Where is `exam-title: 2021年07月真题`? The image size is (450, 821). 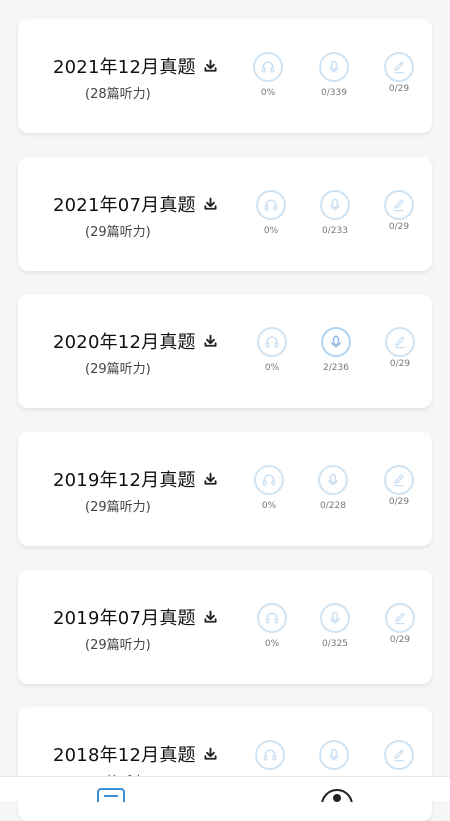 exam-title: 2021年07月真题 is located at coordinates (124, 205).